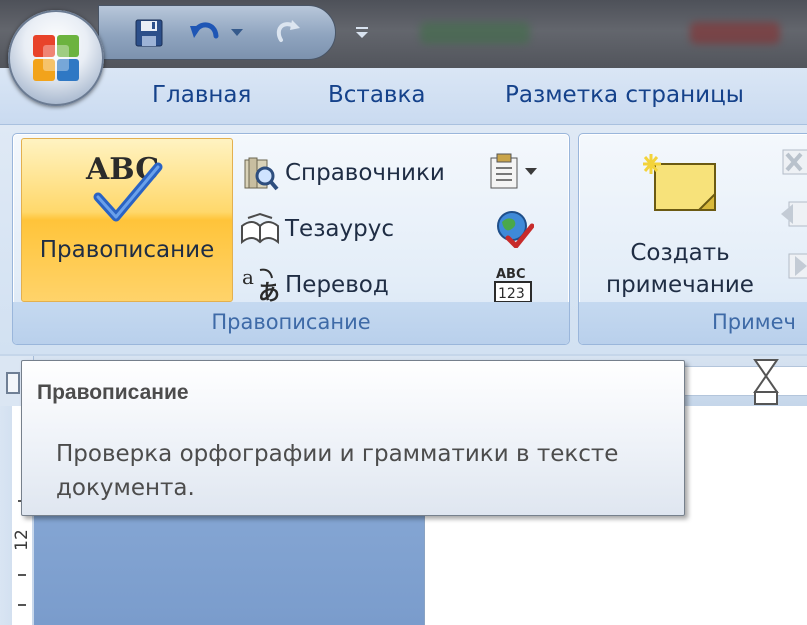 This screenshot has height=625, width=807. I want to click on translate-label: Перевод, so click(337, 285).